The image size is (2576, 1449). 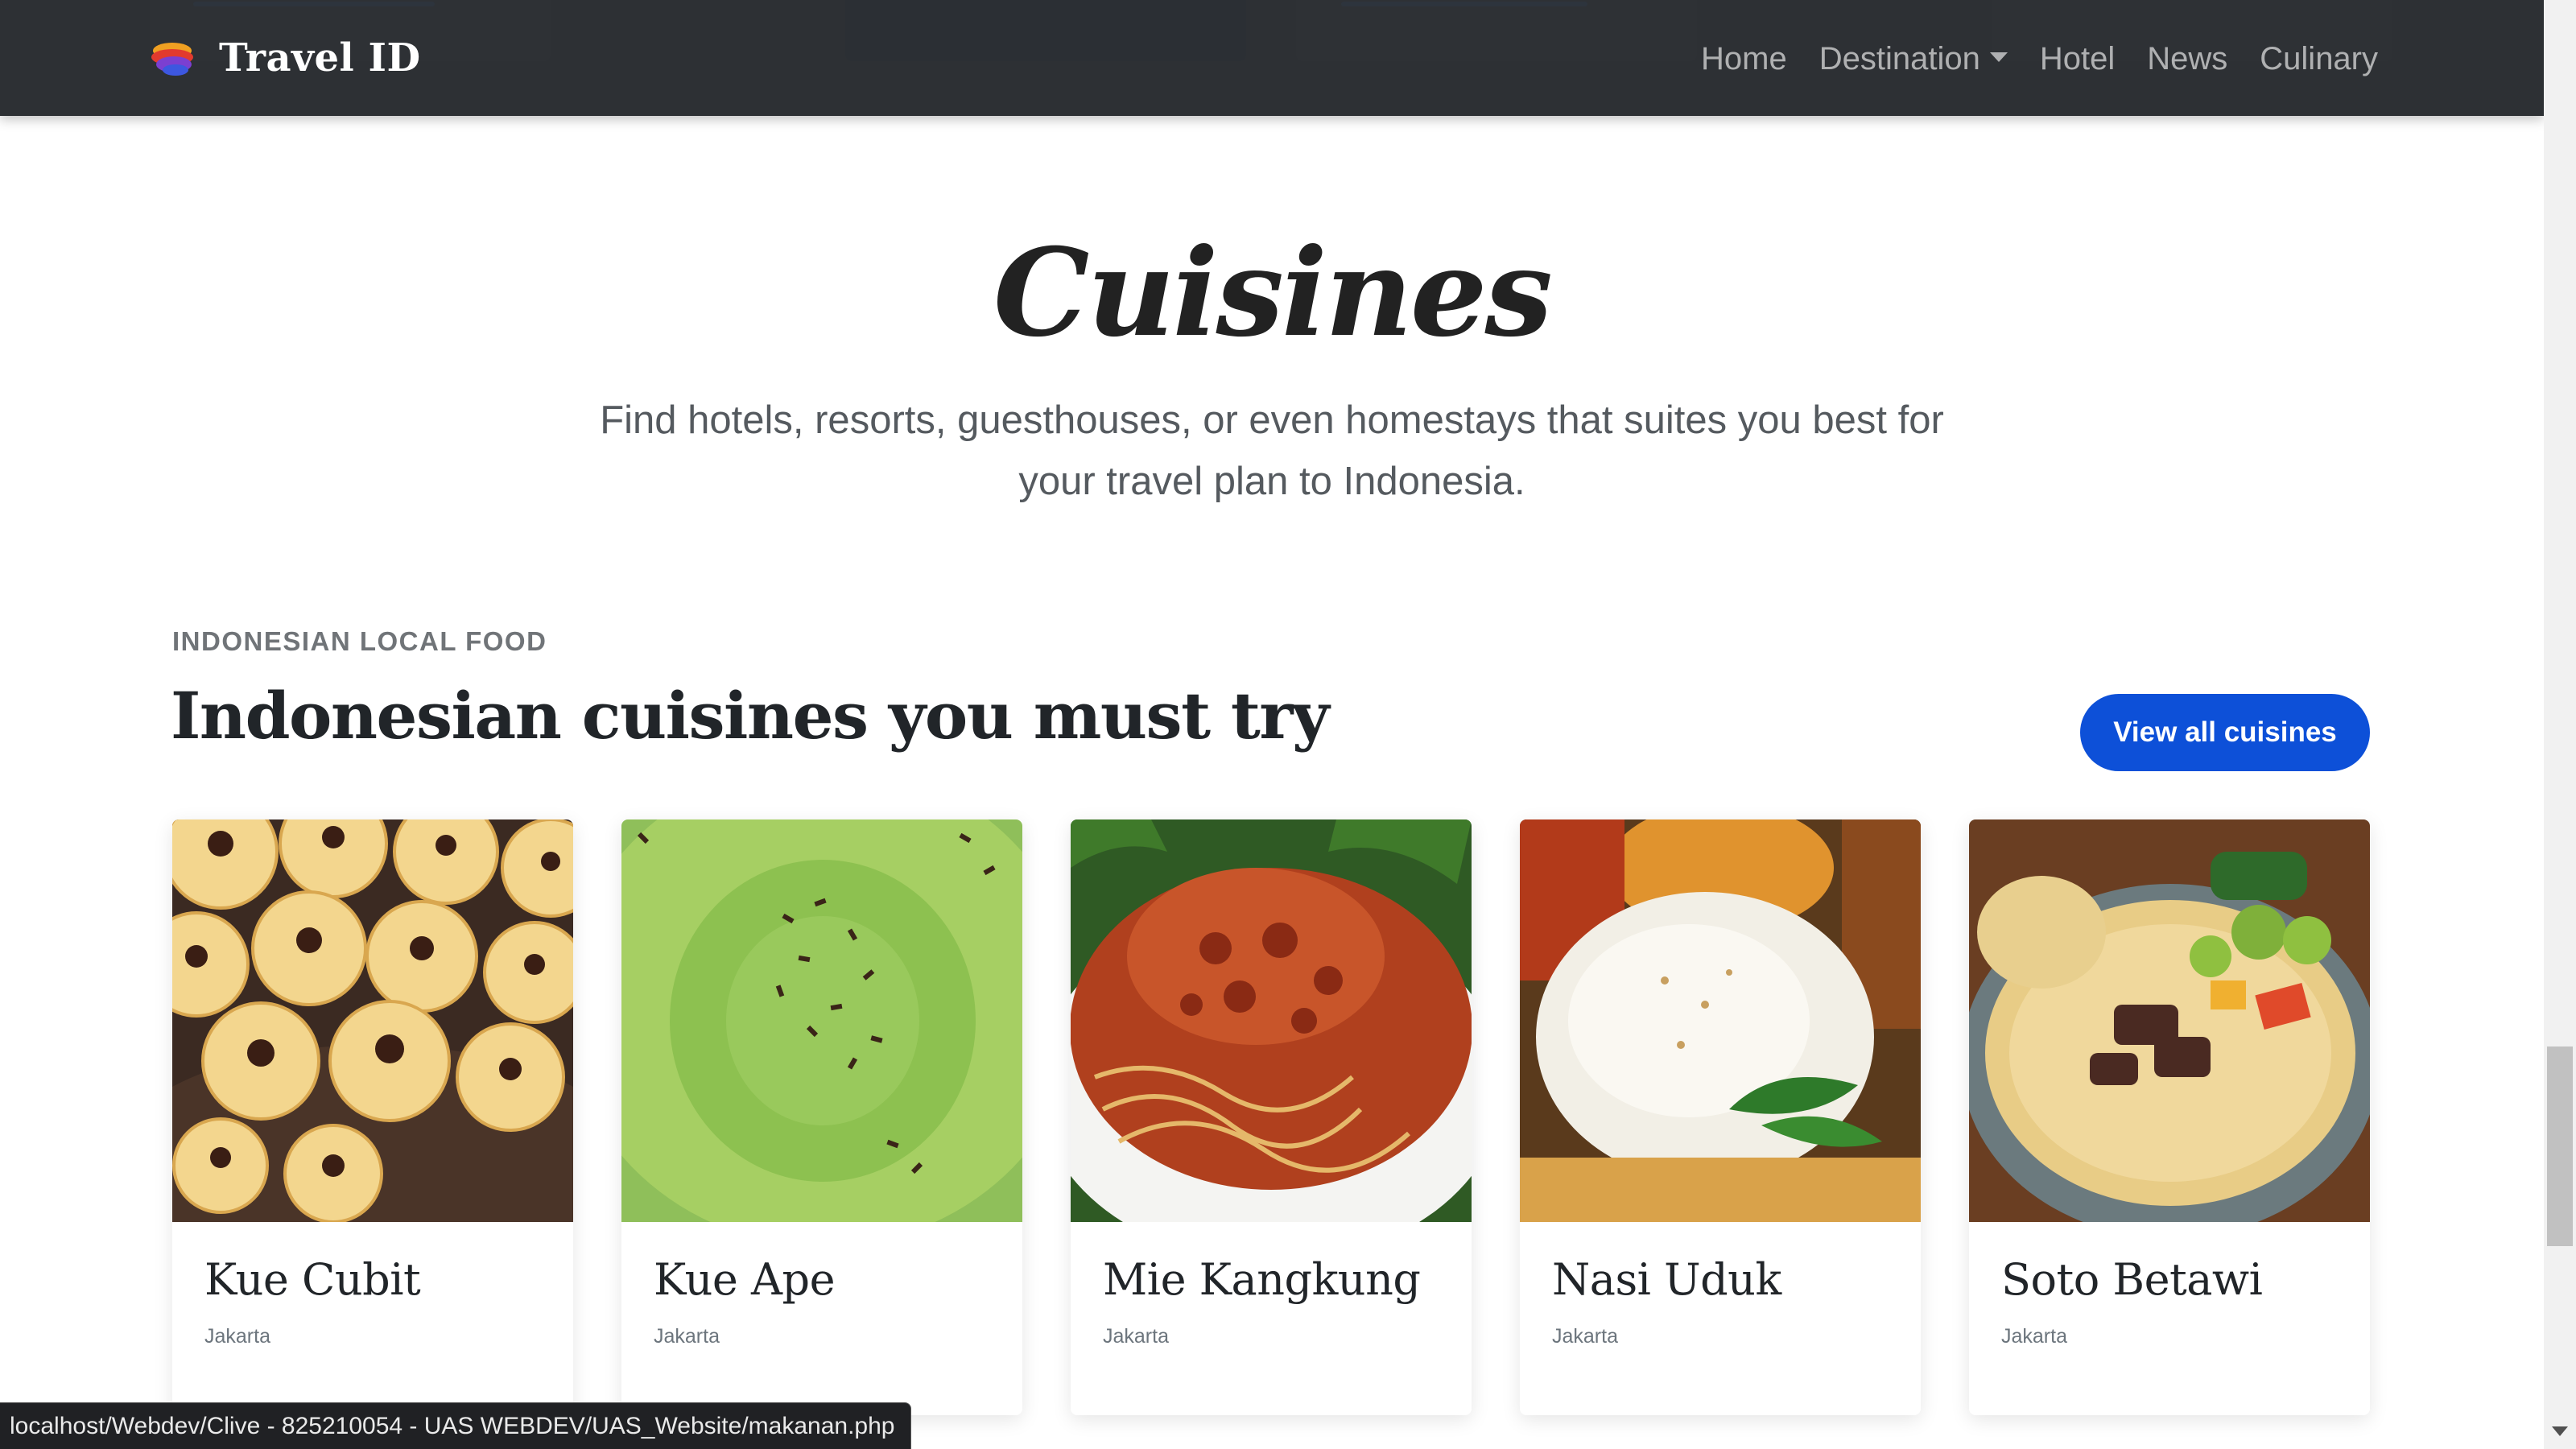 What do you see at coordinates (2319, 59) in the screenshot?
I see `nav-culinary: Culinary` at bounding box center [2319, 59].